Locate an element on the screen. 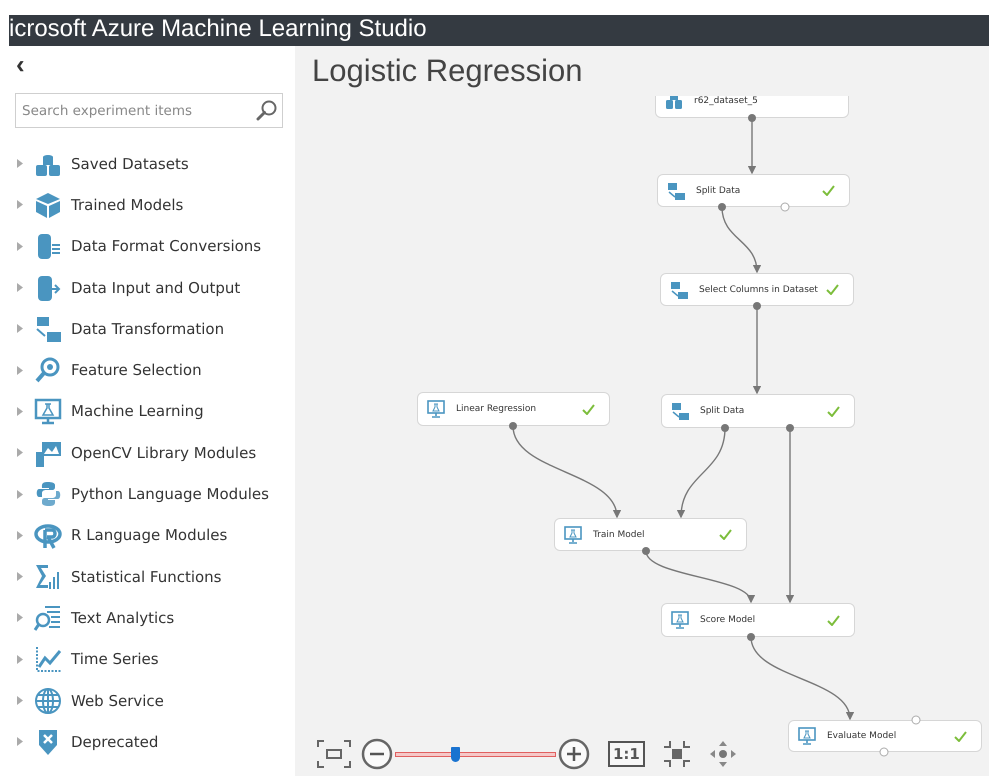 This screenshot has width=989, height=776. category-item: Data Transformation is located at coordinates (155, 329).